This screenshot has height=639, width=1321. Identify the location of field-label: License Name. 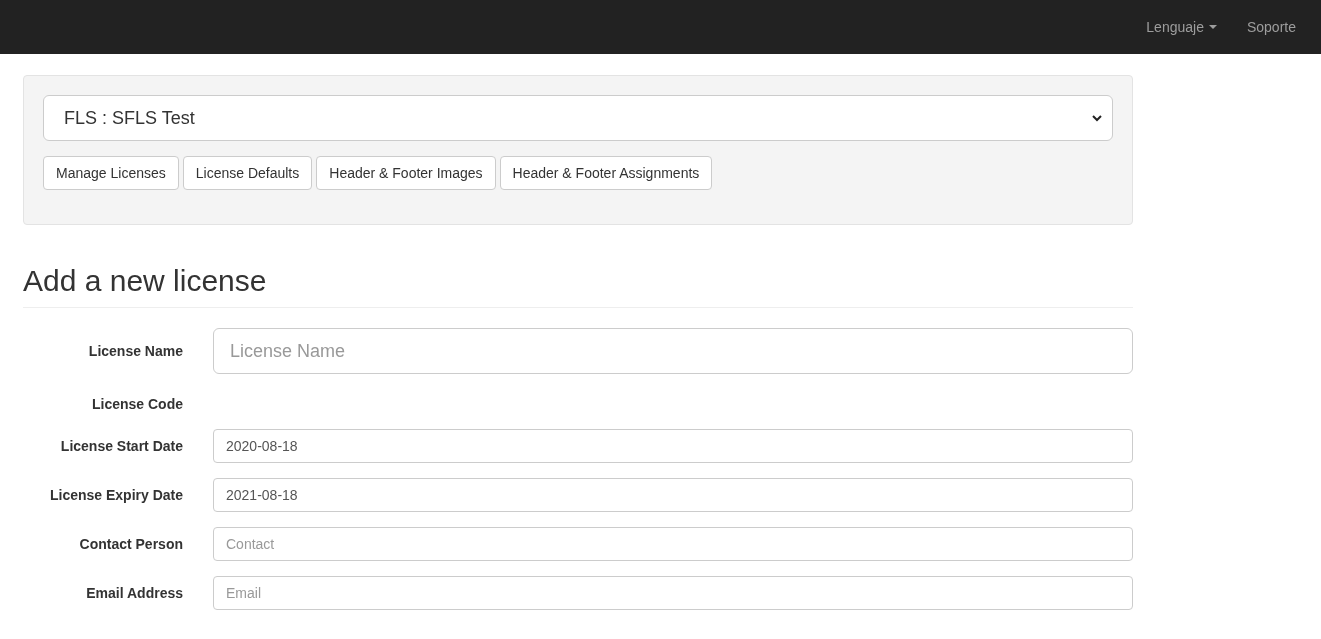
(135, 351).